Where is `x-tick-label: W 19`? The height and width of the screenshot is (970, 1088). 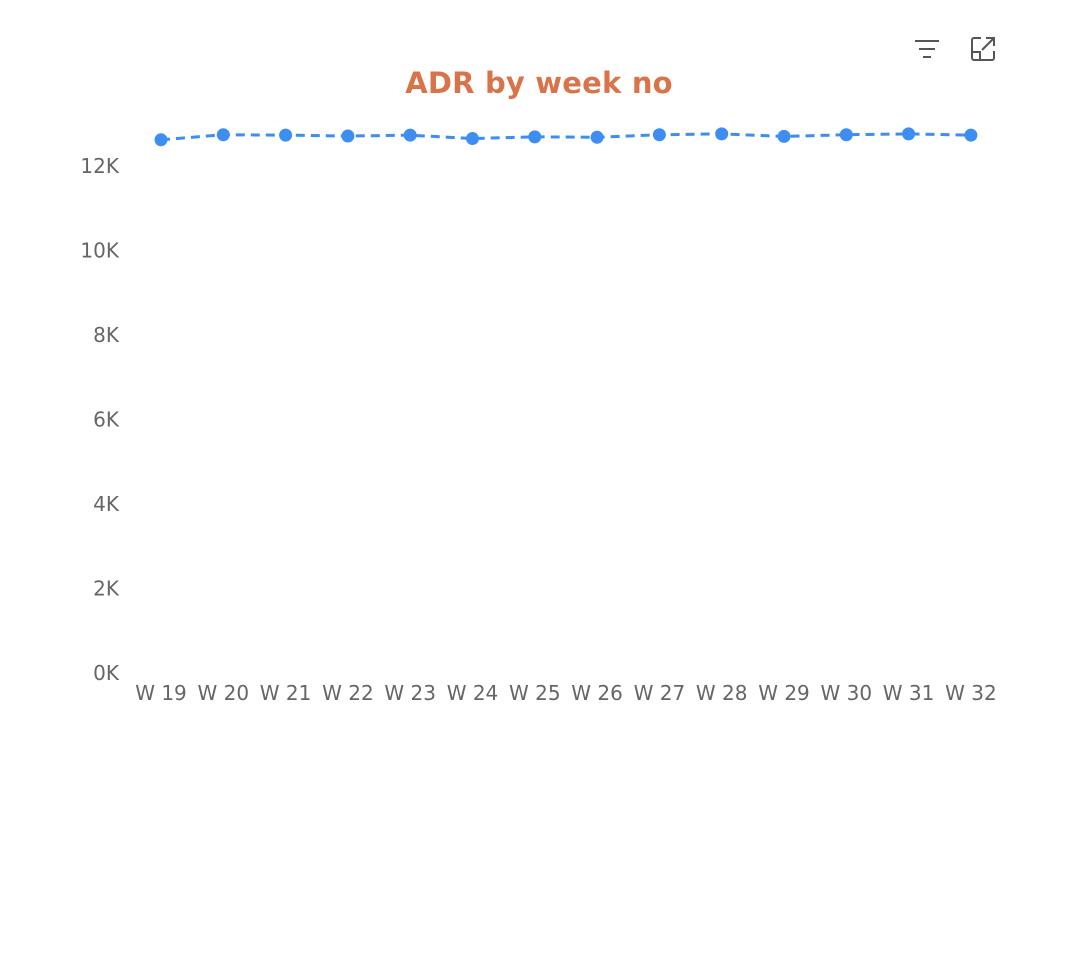
x-tick-label: W 19 is located at coordinates (161, 693).